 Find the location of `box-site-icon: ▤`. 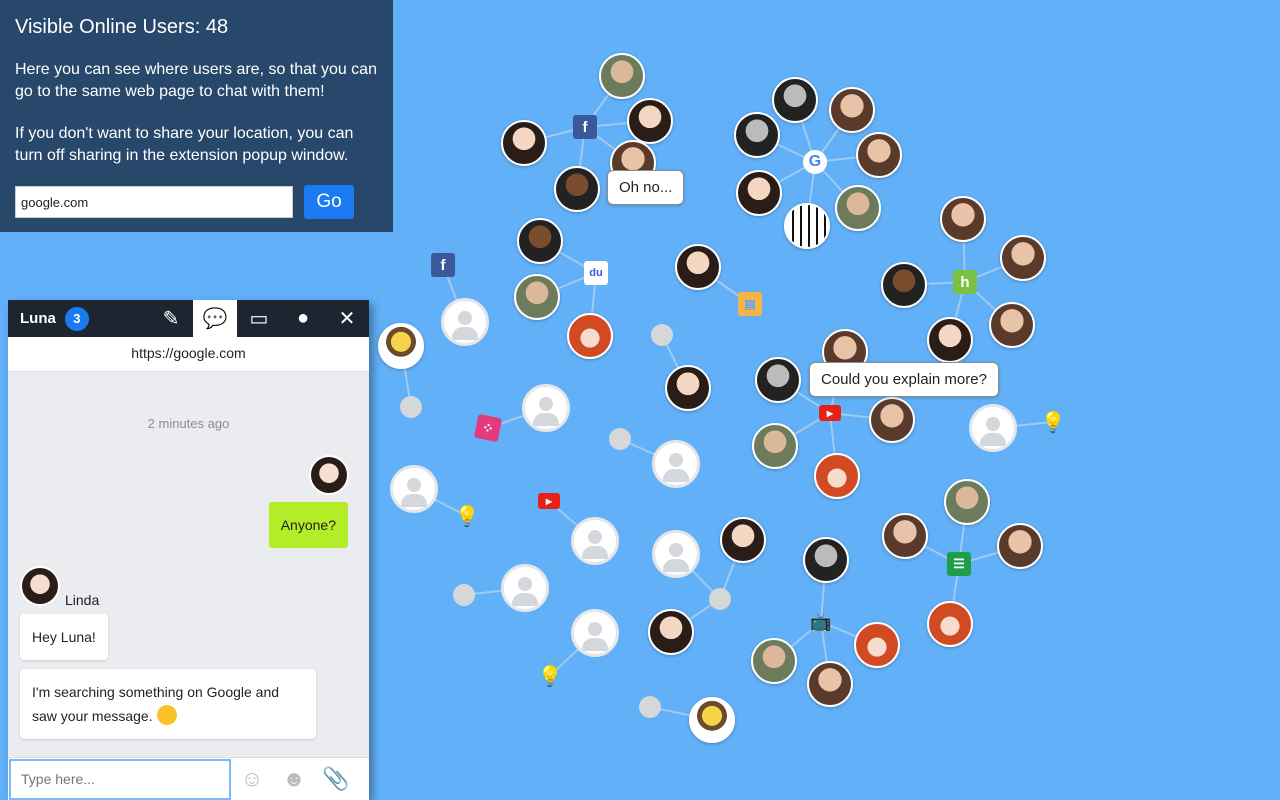

box-site-icon: ▤ is located at coordinates (750, 304).